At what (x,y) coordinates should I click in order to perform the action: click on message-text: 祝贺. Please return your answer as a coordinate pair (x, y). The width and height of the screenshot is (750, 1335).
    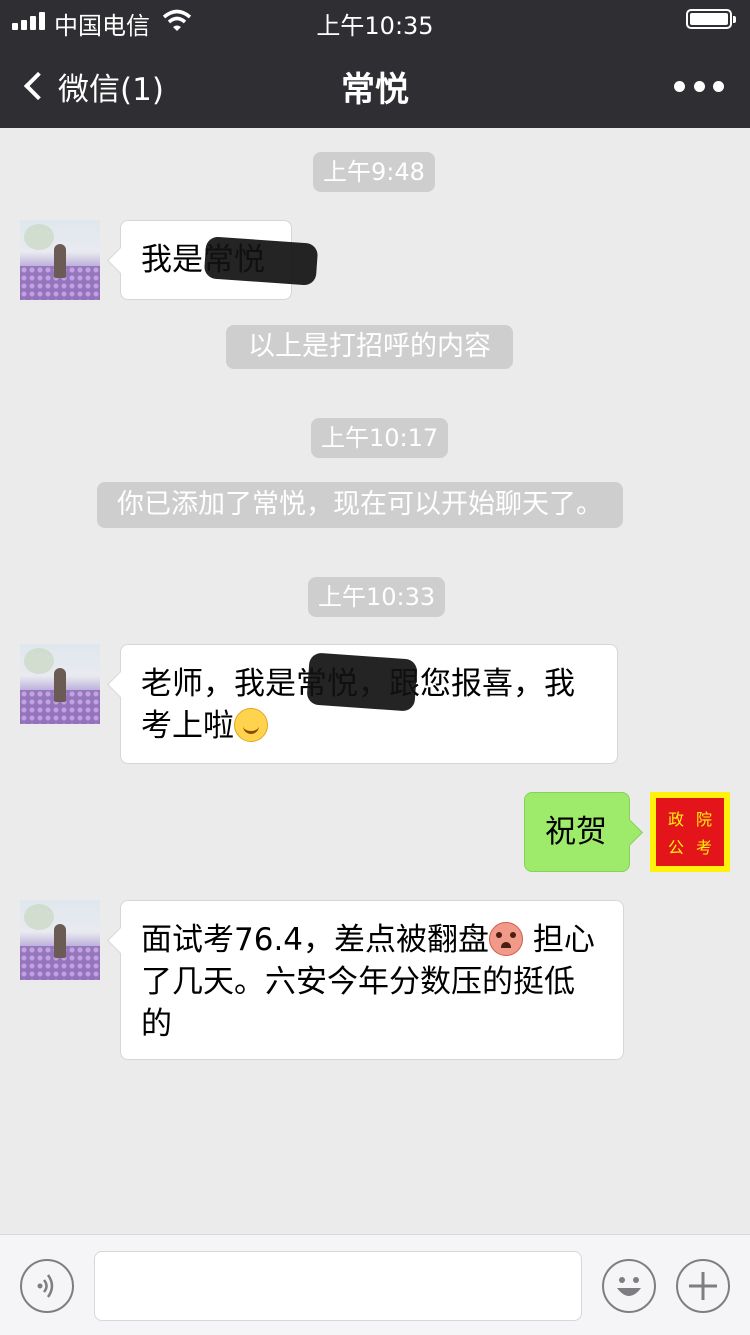
    Looking at the image, I should click on (576, 832).